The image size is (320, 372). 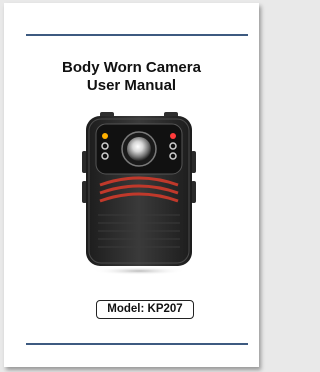 What do you see at coordinates (131, 85) in the screenshot?
I see `manual-title-line2: User Manual` at bounding box center [131, 85].